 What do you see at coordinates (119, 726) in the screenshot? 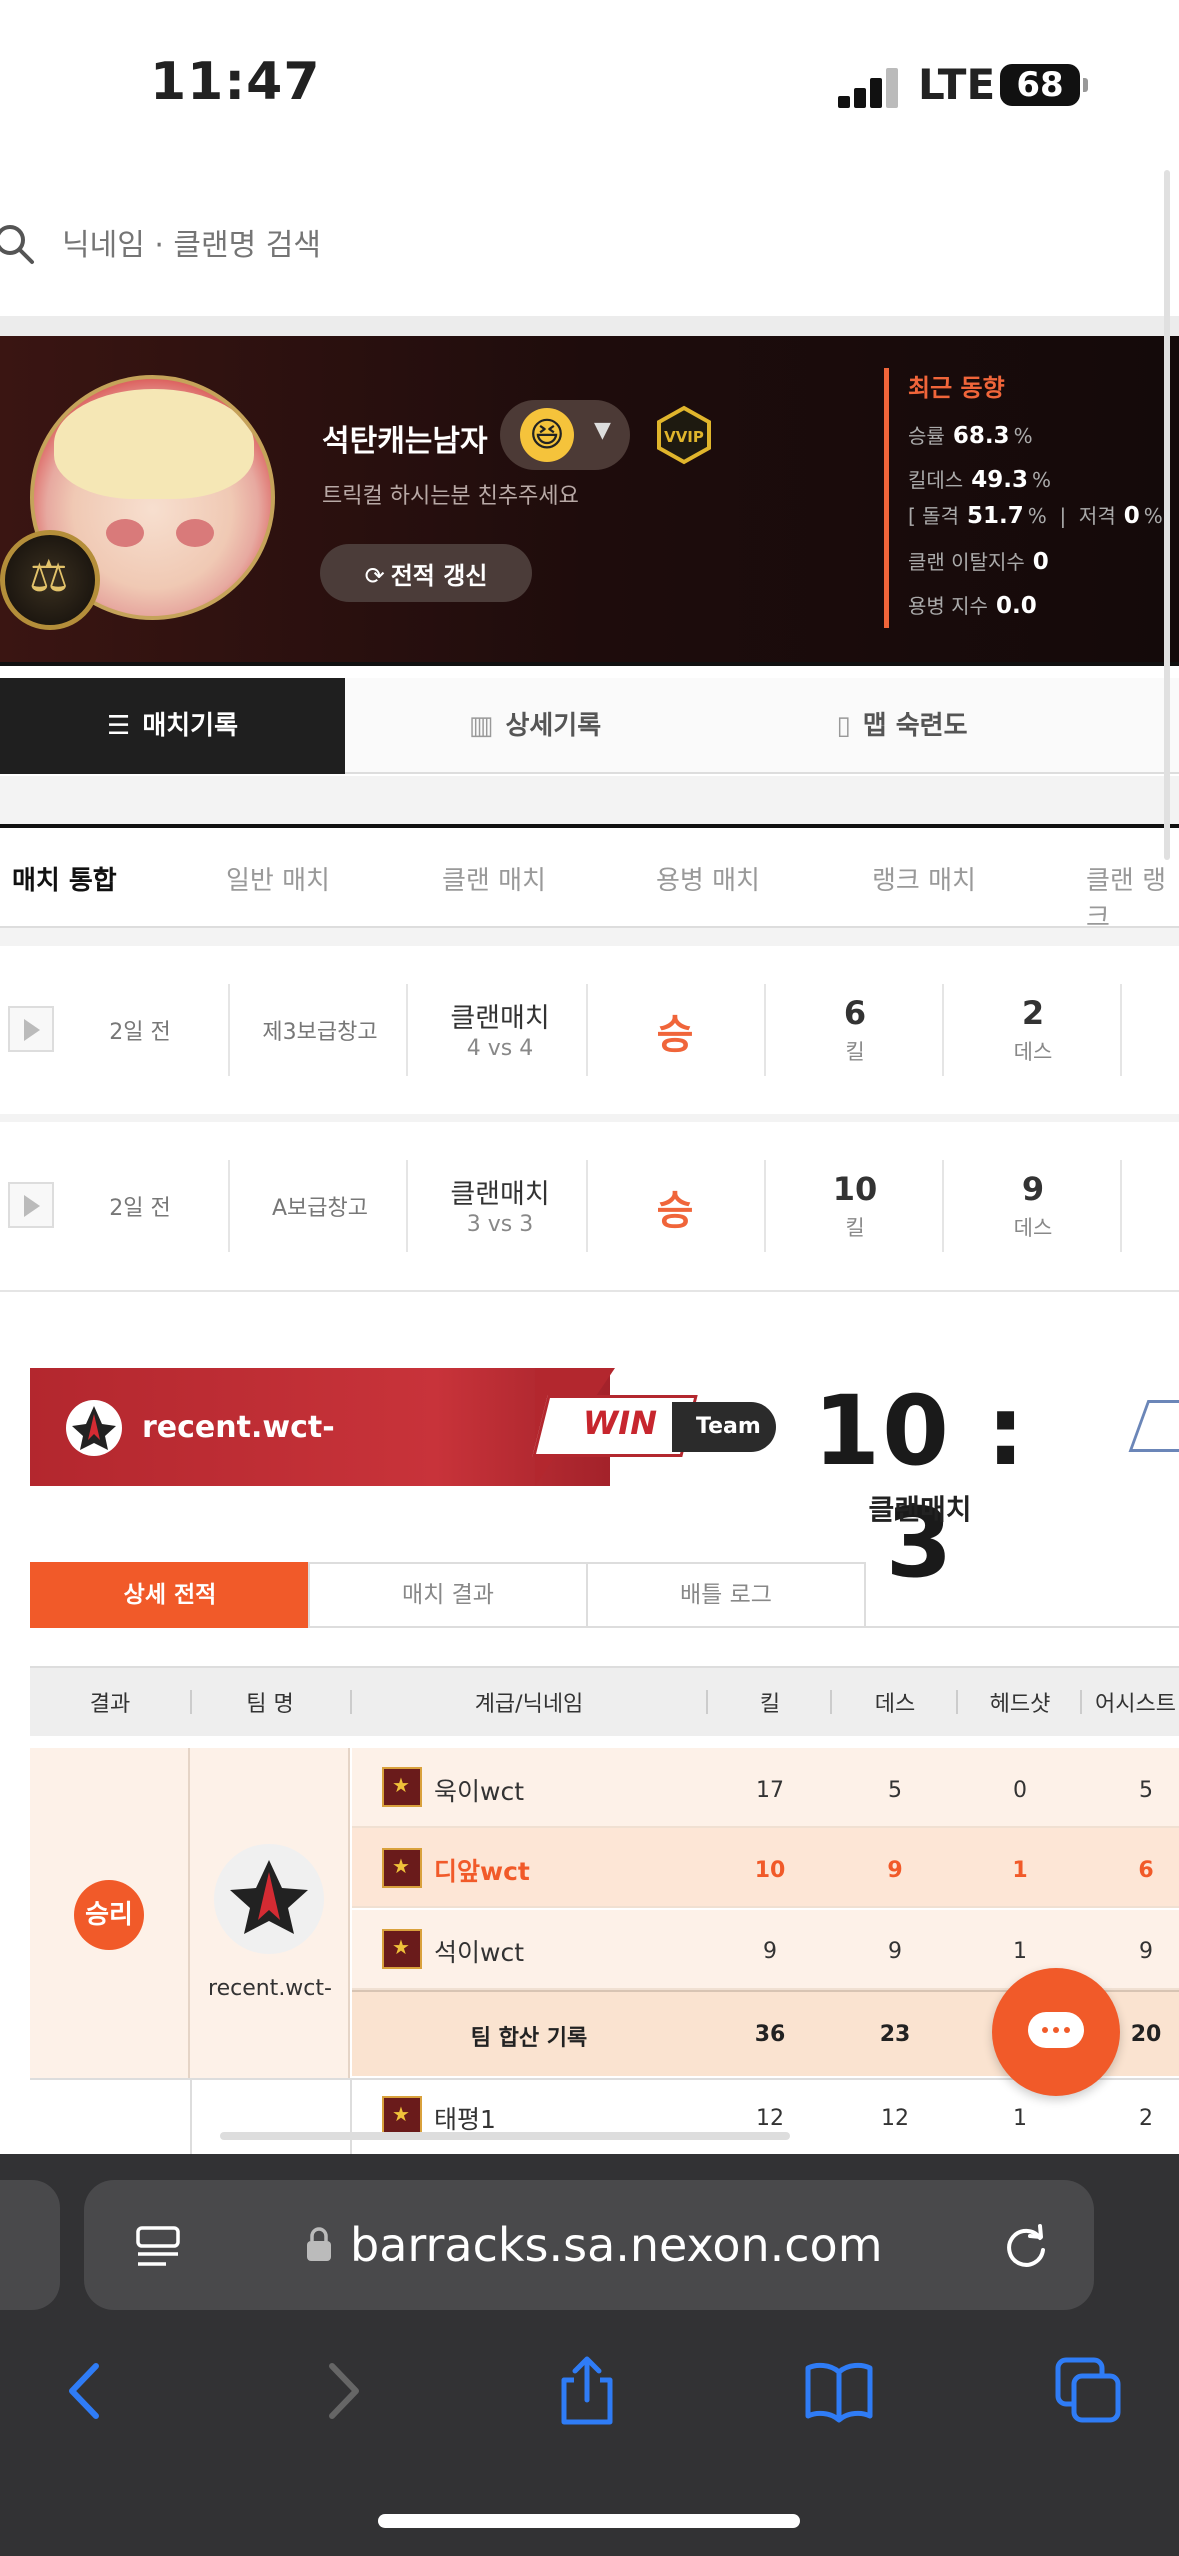
I see `list-icon: ☰` at bounding box center [119, 726].